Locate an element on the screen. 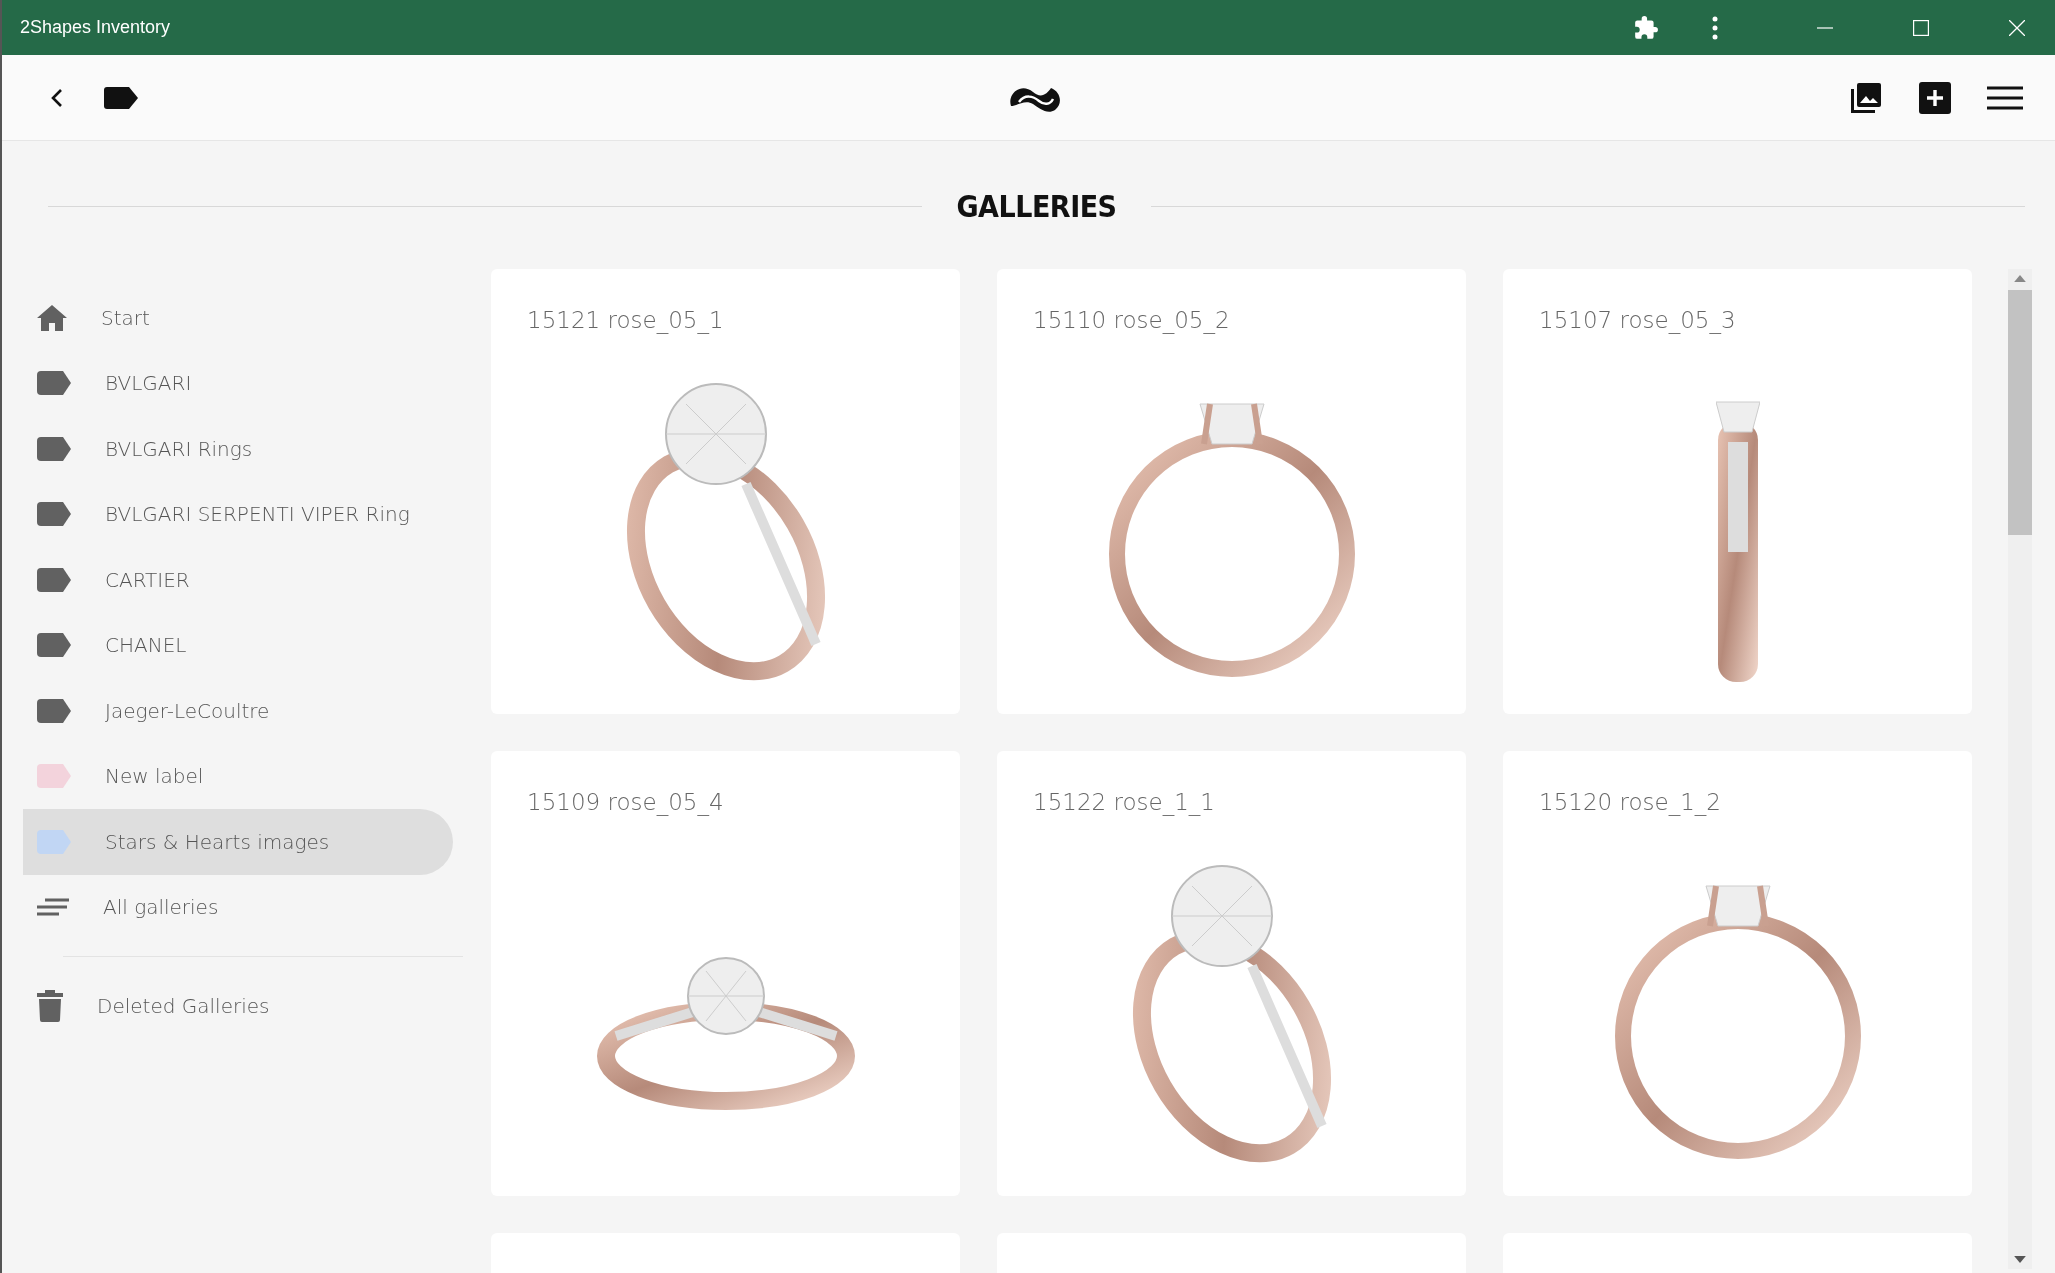 This screenshot has height=1273, width=2055. scrollbar is located at coordinates (2020, 769).